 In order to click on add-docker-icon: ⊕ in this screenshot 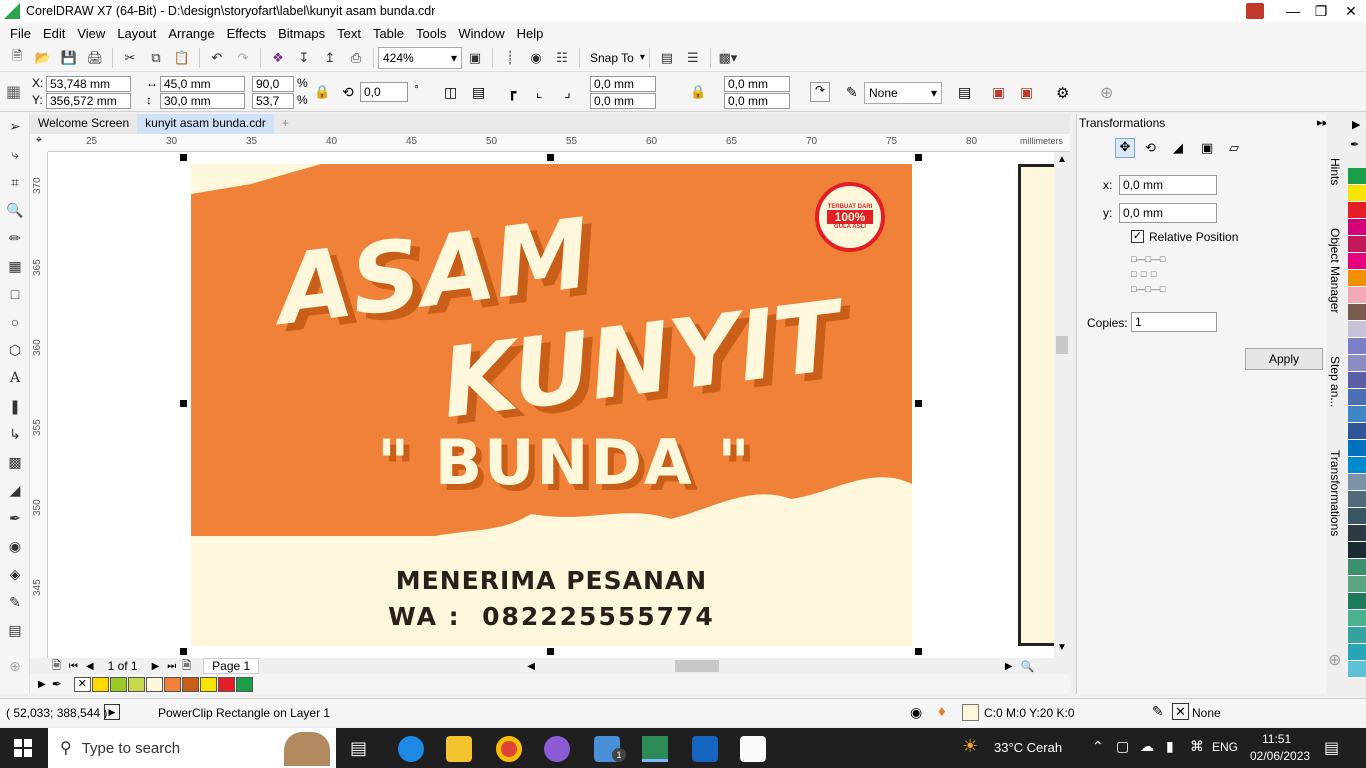, I will do `click(1334, 660)`.